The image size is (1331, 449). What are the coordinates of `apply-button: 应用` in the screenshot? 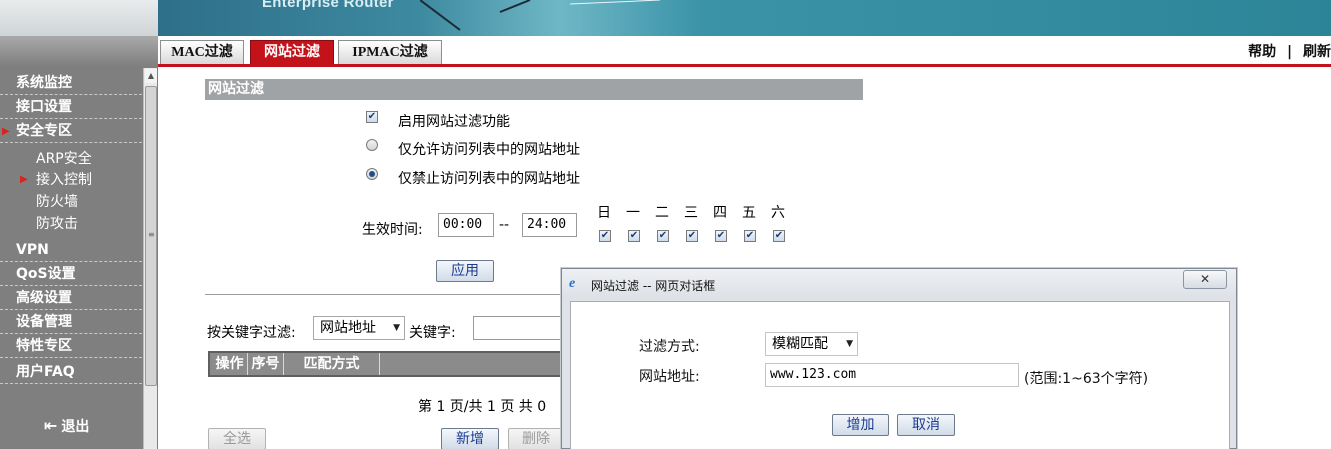 It's located at (465, 271).